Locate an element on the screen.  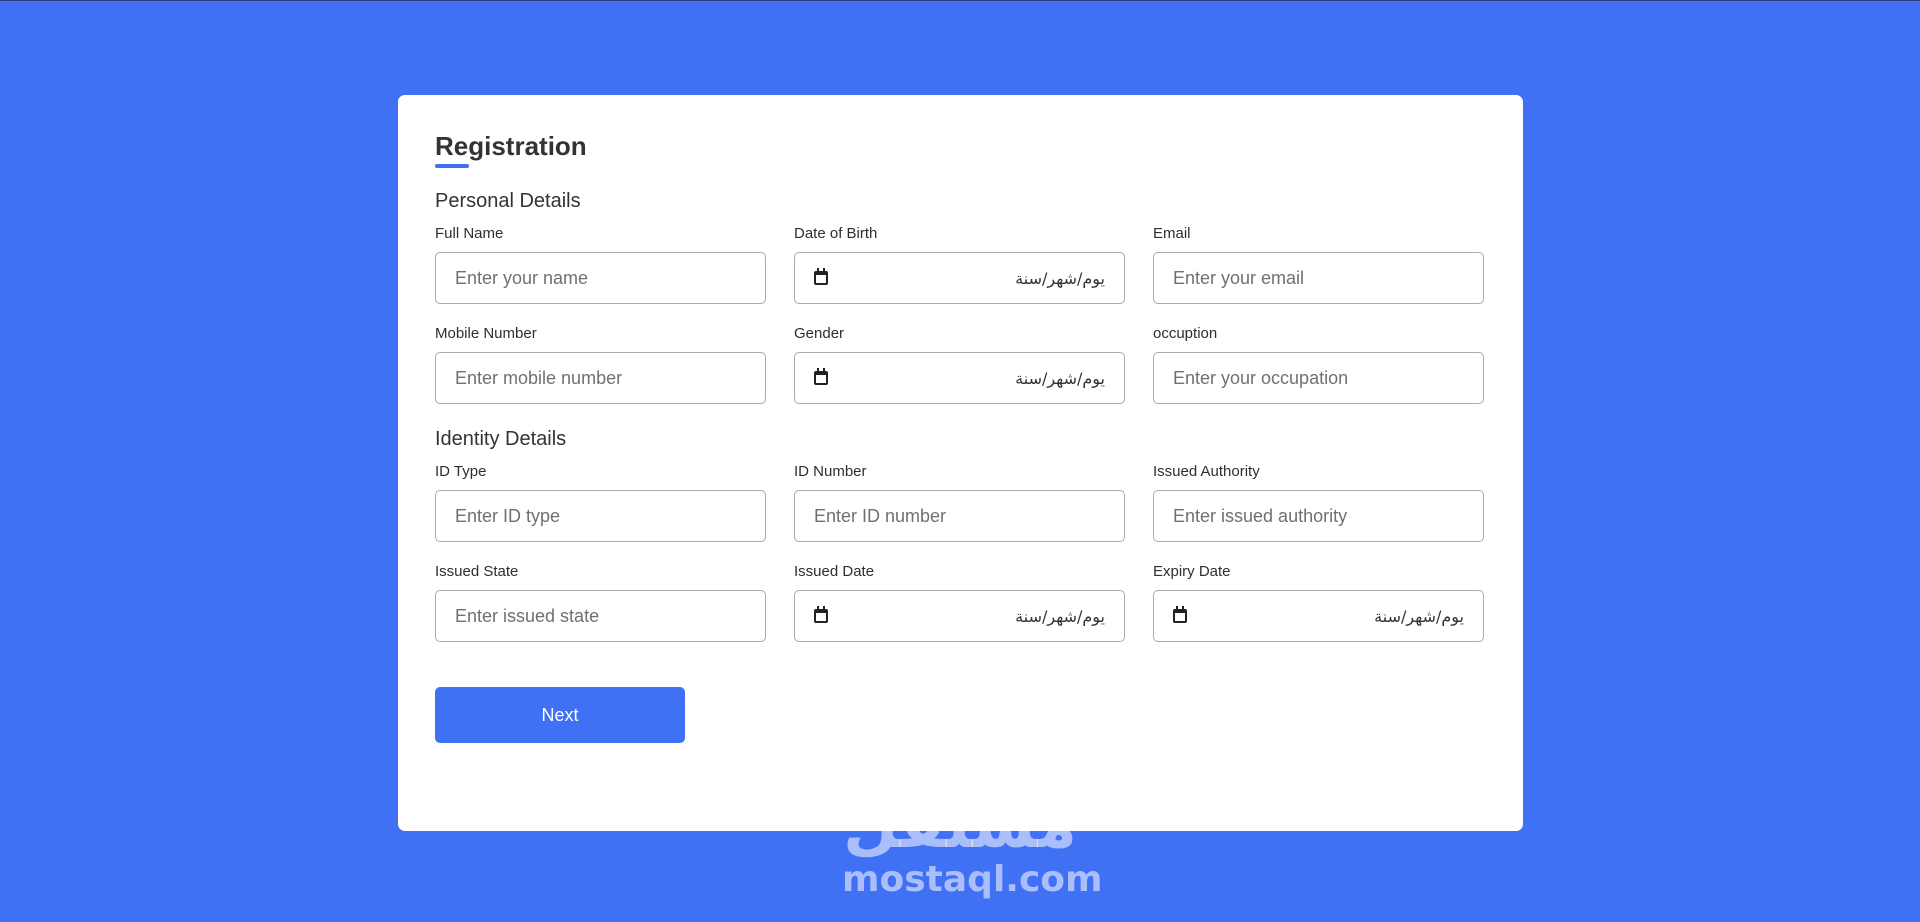
id-number-input: Enter ID number is located at coordinates (959, 516).